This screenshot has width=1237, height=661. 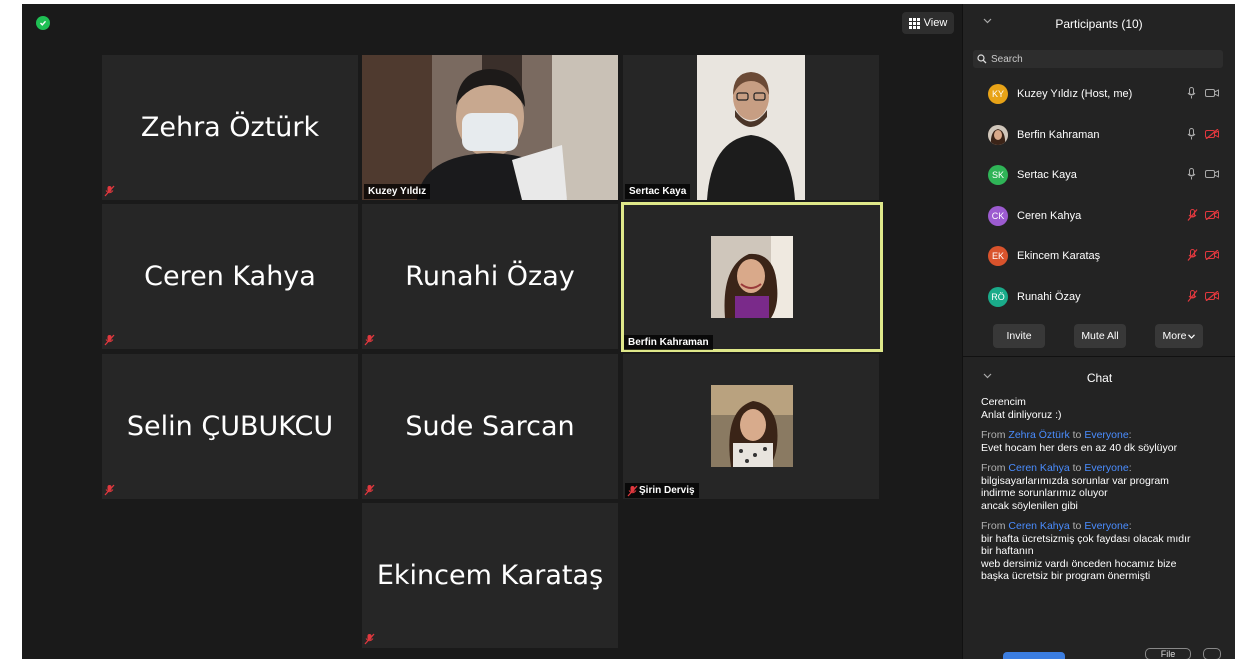 I want to click on avatar: CK, so click(x=998, y=215).